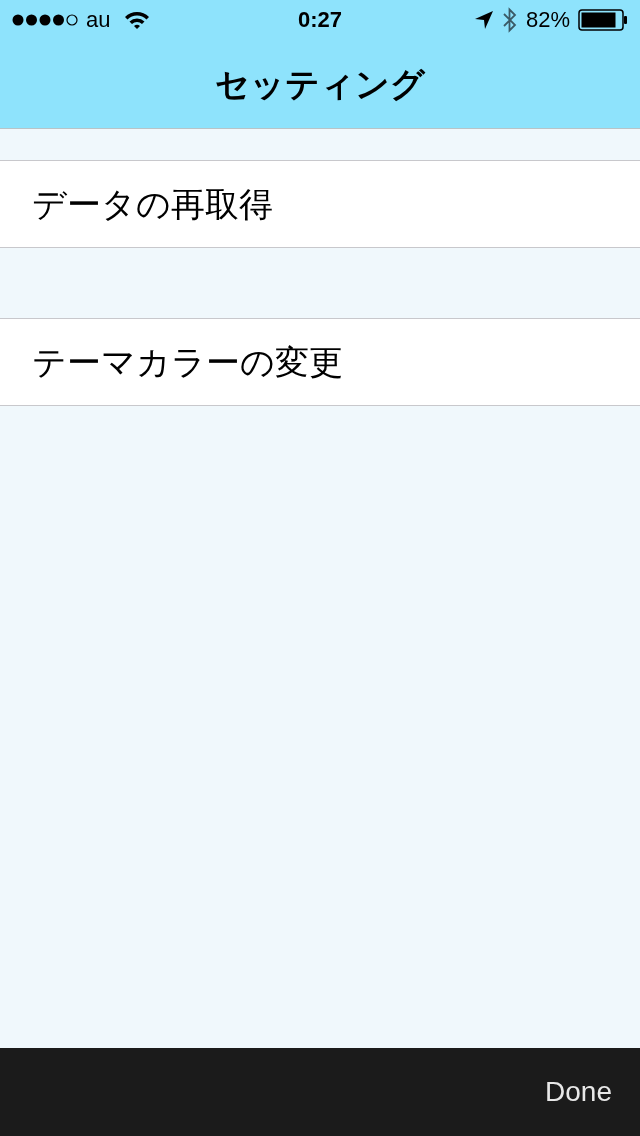 This screenshot has width=640, height=1136. What do you see at coordinates (320, 204) in the screenshot?
I see `settings-row: データの再取得` at bounding box center [320, 204].